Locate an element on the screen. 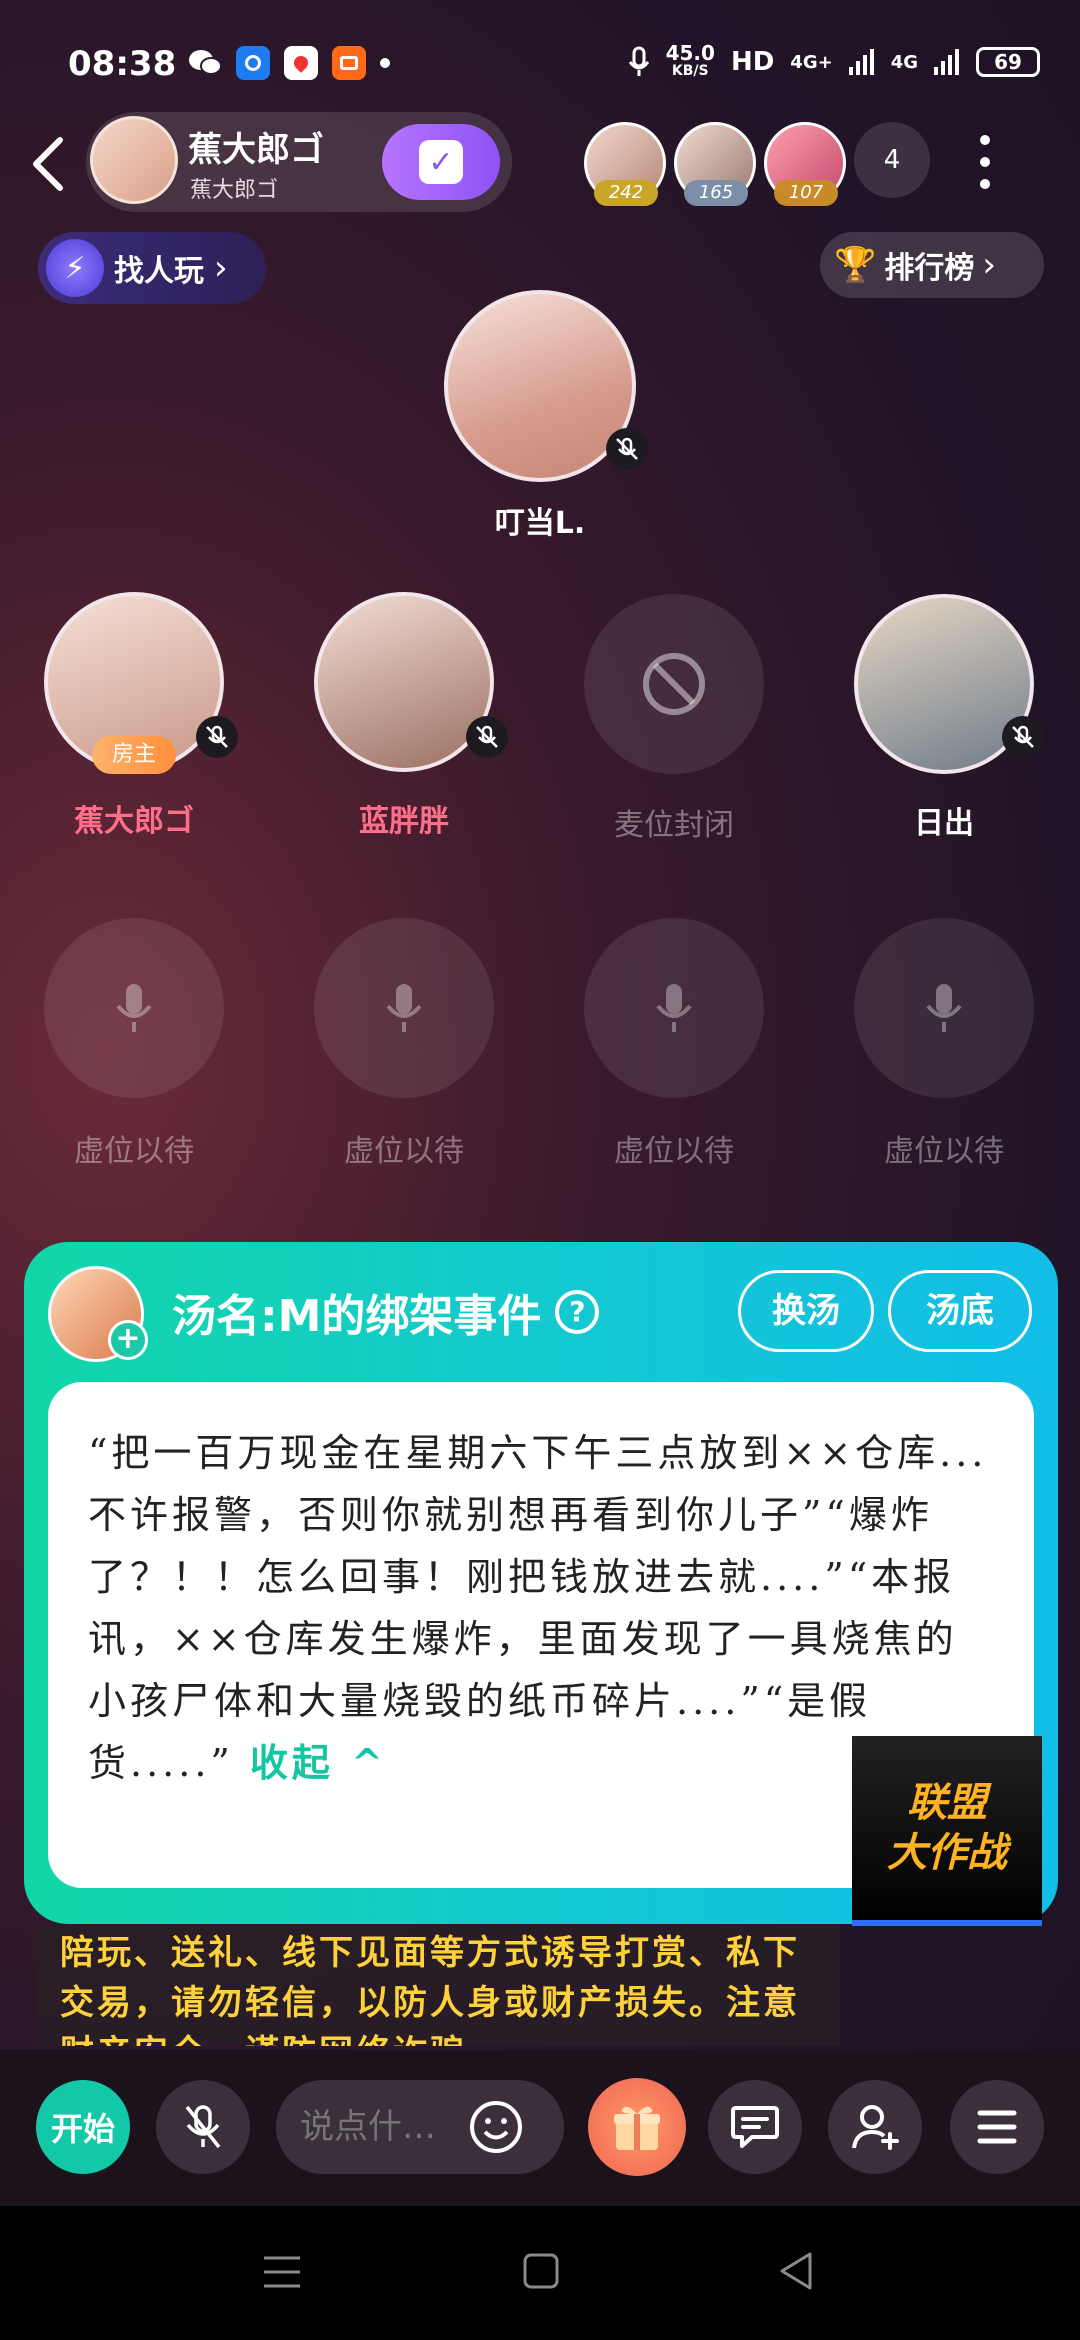 The width and height of the screenshot is (1080, 2340). emoji-icon is located at coordinates (496, 2127).